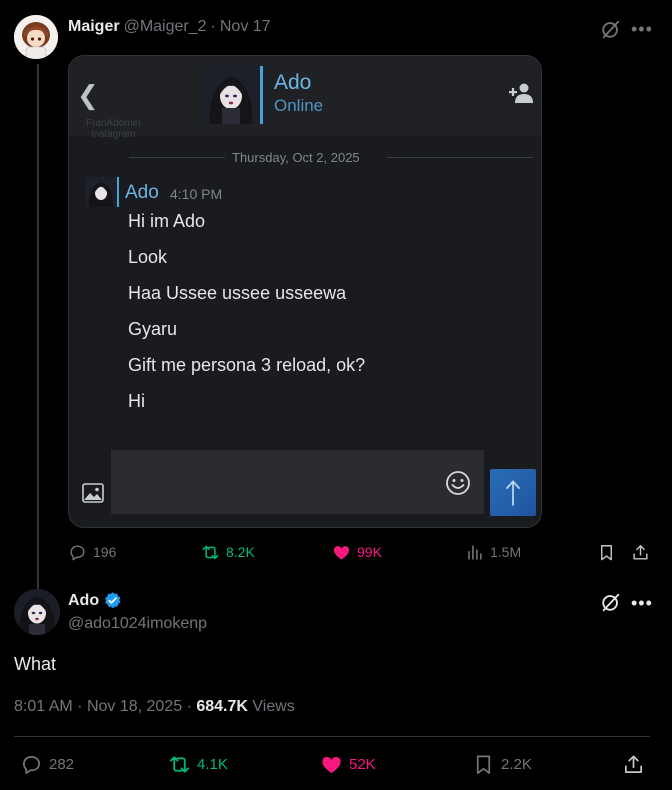 The height and width of the screenshot is (790, 672). What do you see at coordinates (521, 93) in the screenshot?
I see `add-friend-icon` at bounding box center [521, 93].